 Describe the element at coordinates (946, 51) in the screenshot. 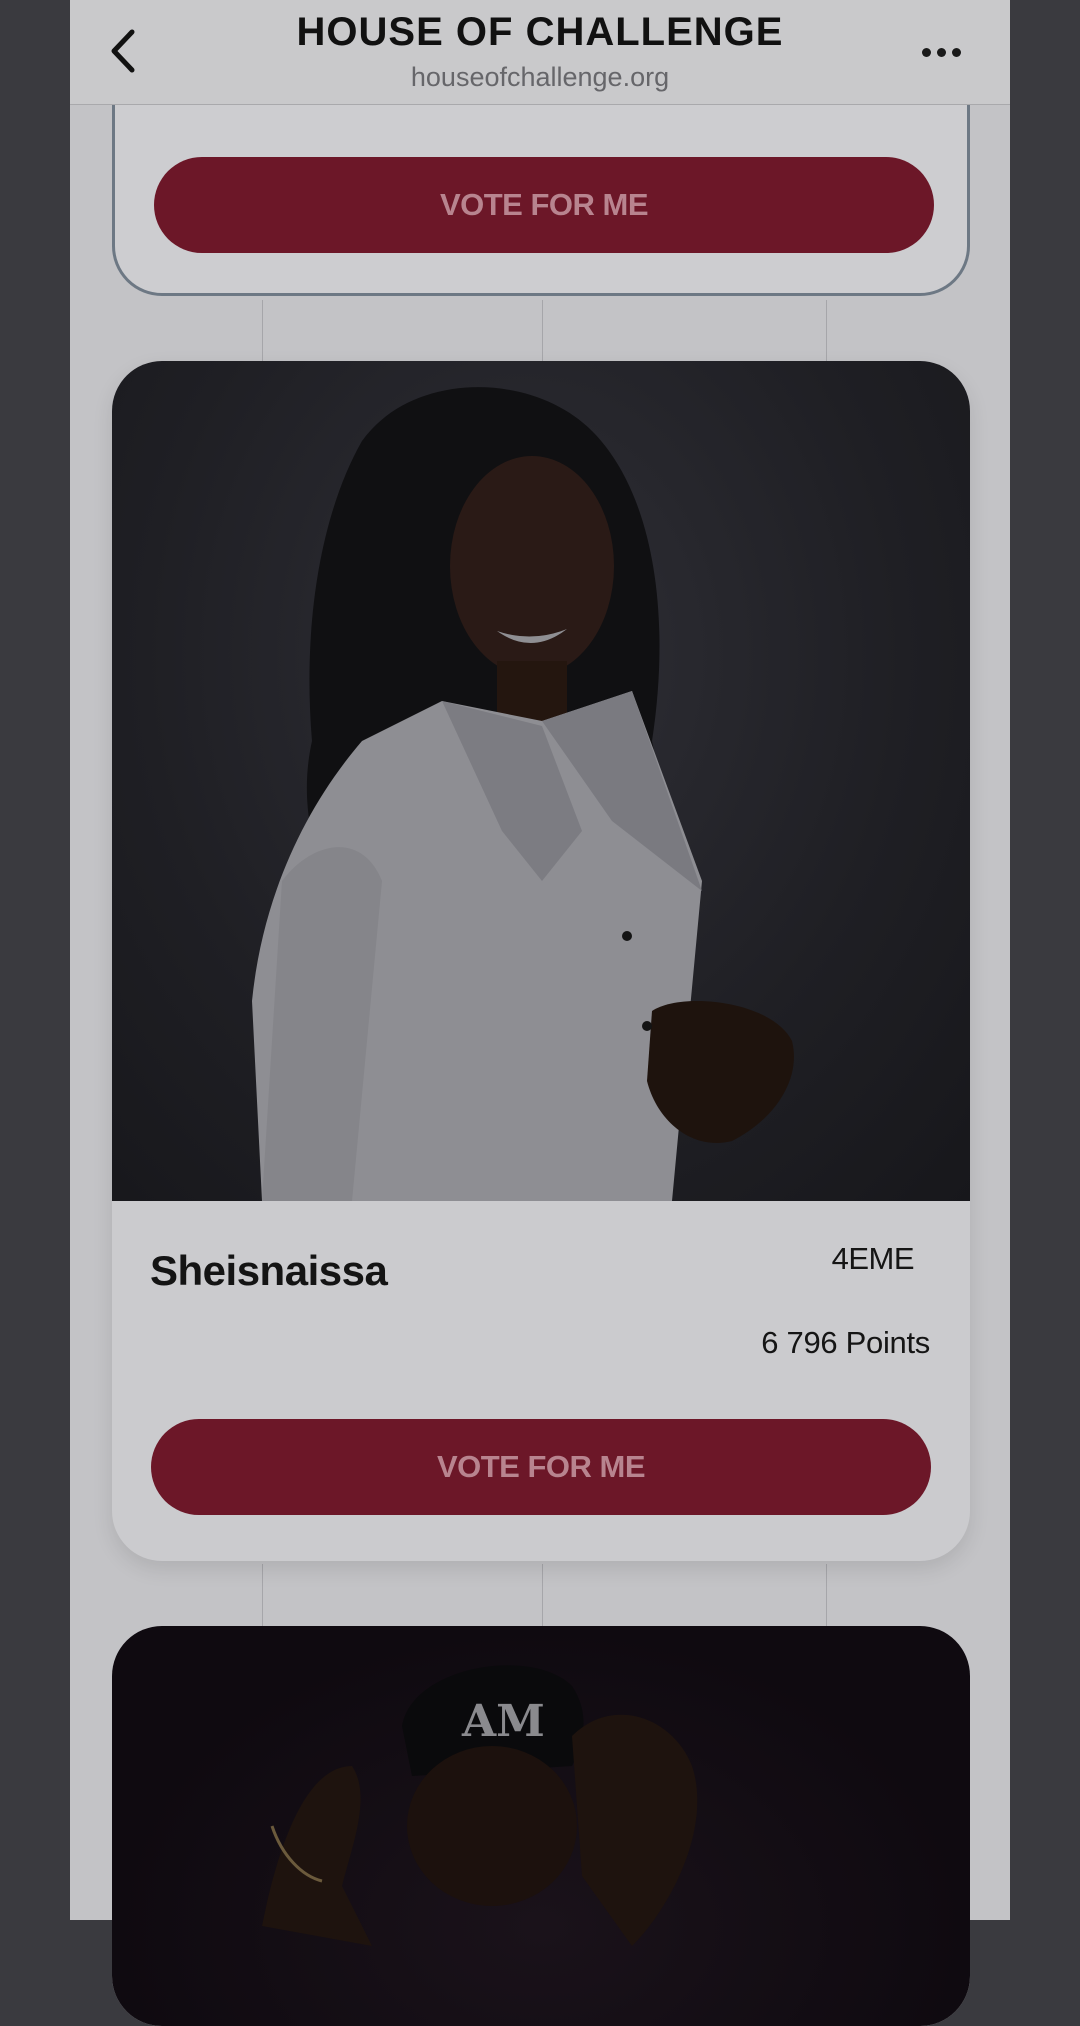

I see `more-horizontal-icon` at that location.